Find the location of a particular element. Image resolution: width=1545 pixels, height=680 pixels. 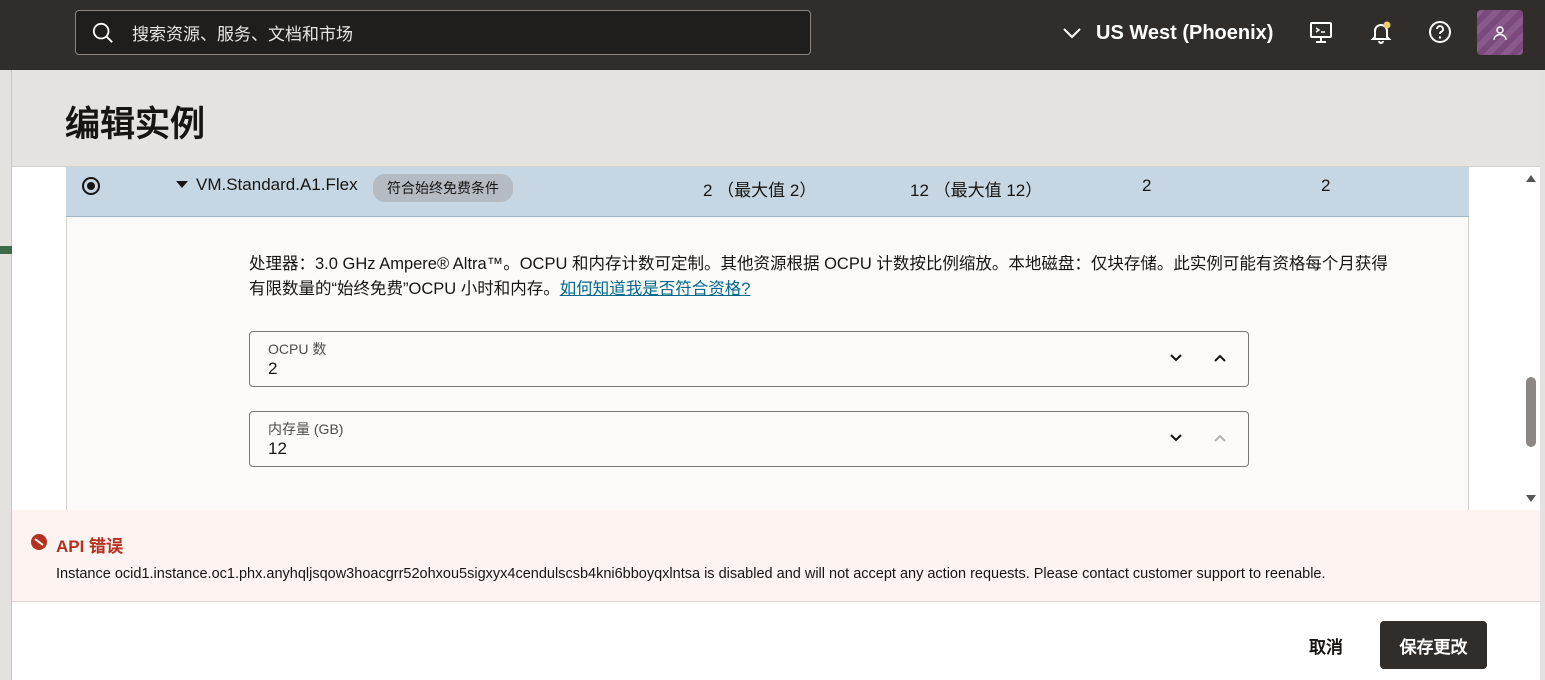

background-indicator is located at coordinates (6, 250).